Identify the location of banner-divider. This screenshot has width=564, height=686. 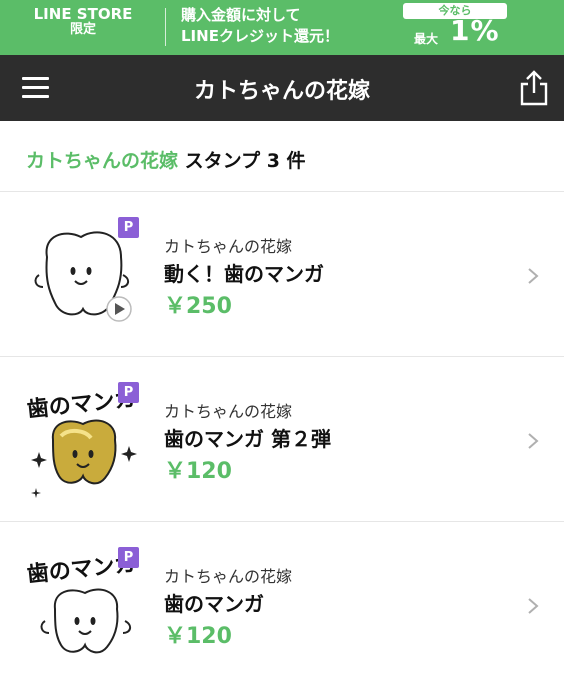
(165, 27).